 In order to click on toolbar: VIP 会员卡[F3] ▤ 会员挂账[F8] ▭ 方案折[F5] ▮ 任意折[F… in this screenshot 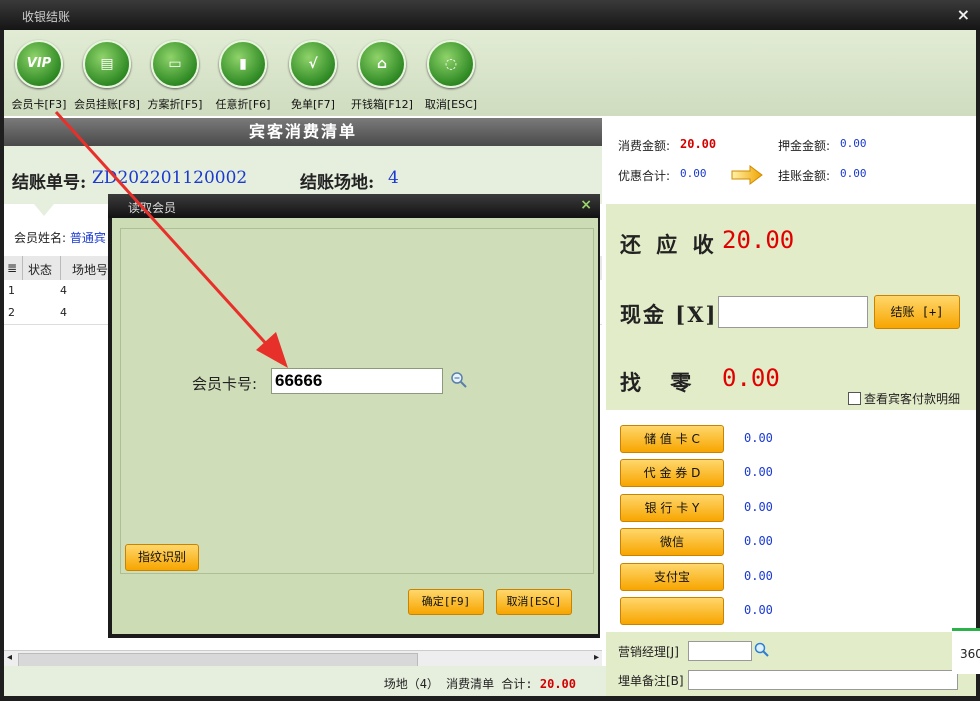, I will do `click(490, 73)`.